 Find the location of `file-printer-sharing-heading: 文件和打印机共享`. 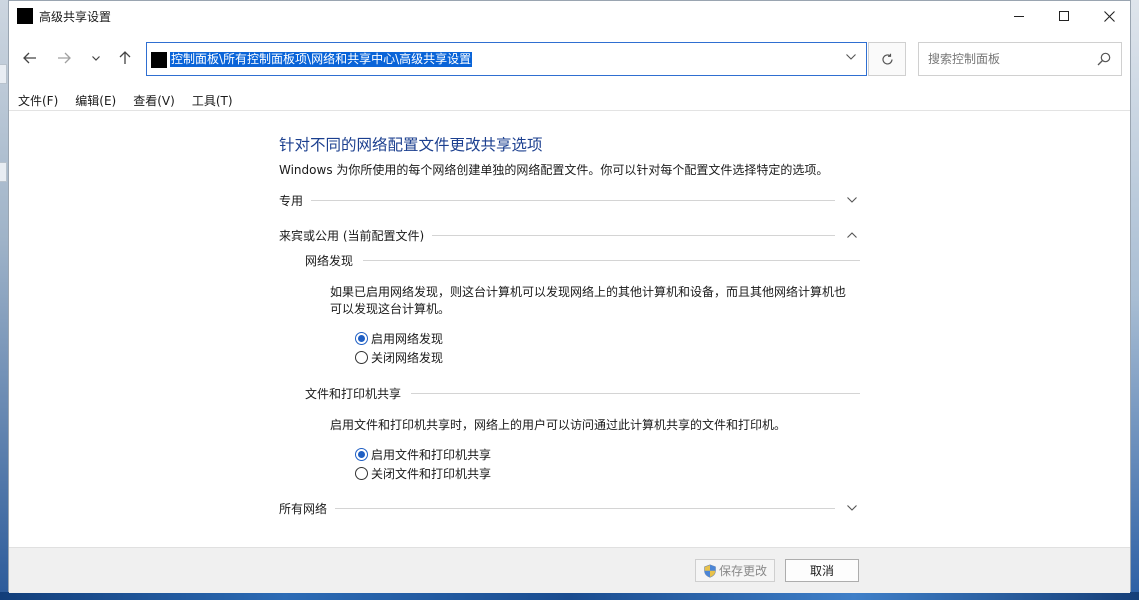

file-printer-sharing-heading: 文件和打印机共享 is located at coordinates (582, 393).